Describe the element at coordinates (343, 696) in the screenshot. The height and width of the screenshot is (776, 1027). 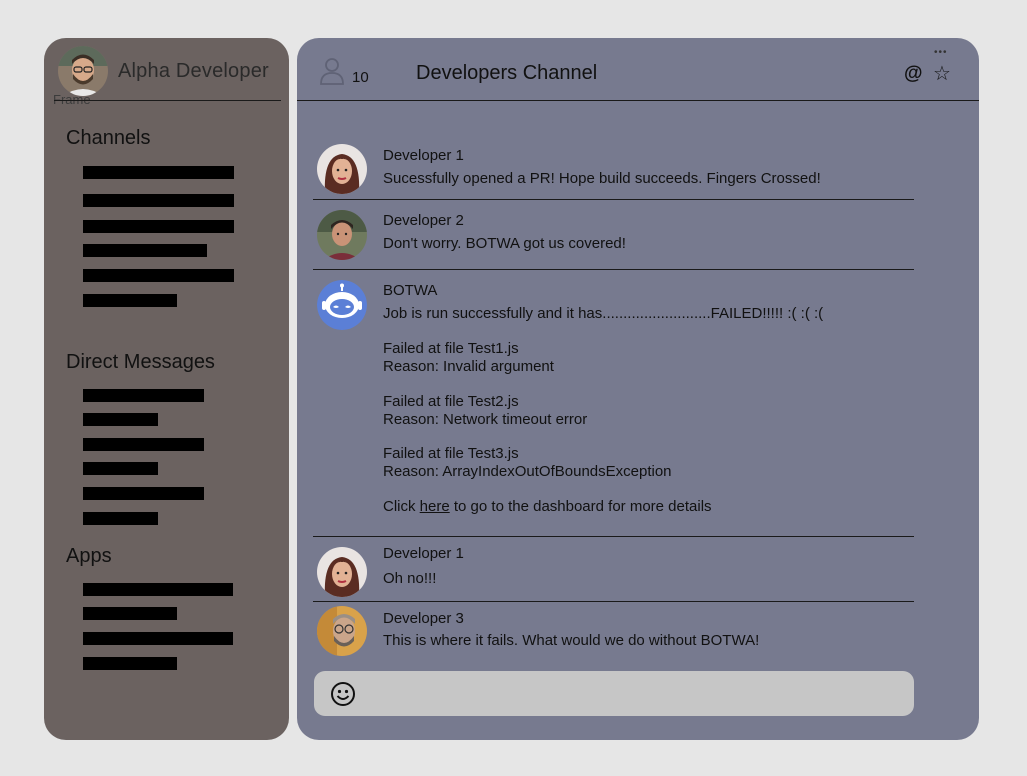
I see `emoji-icon` at that location.